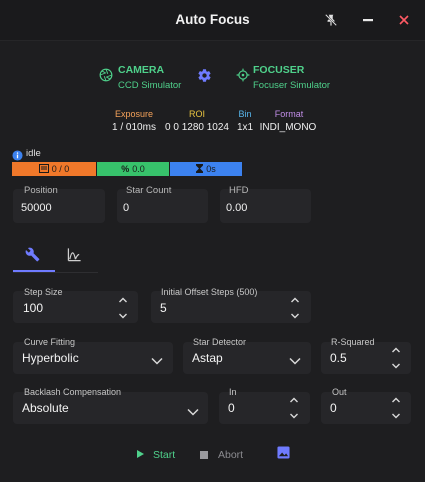 This screenshot has width=425, height=482. I want to click on frames-icon, so click(43, 169).